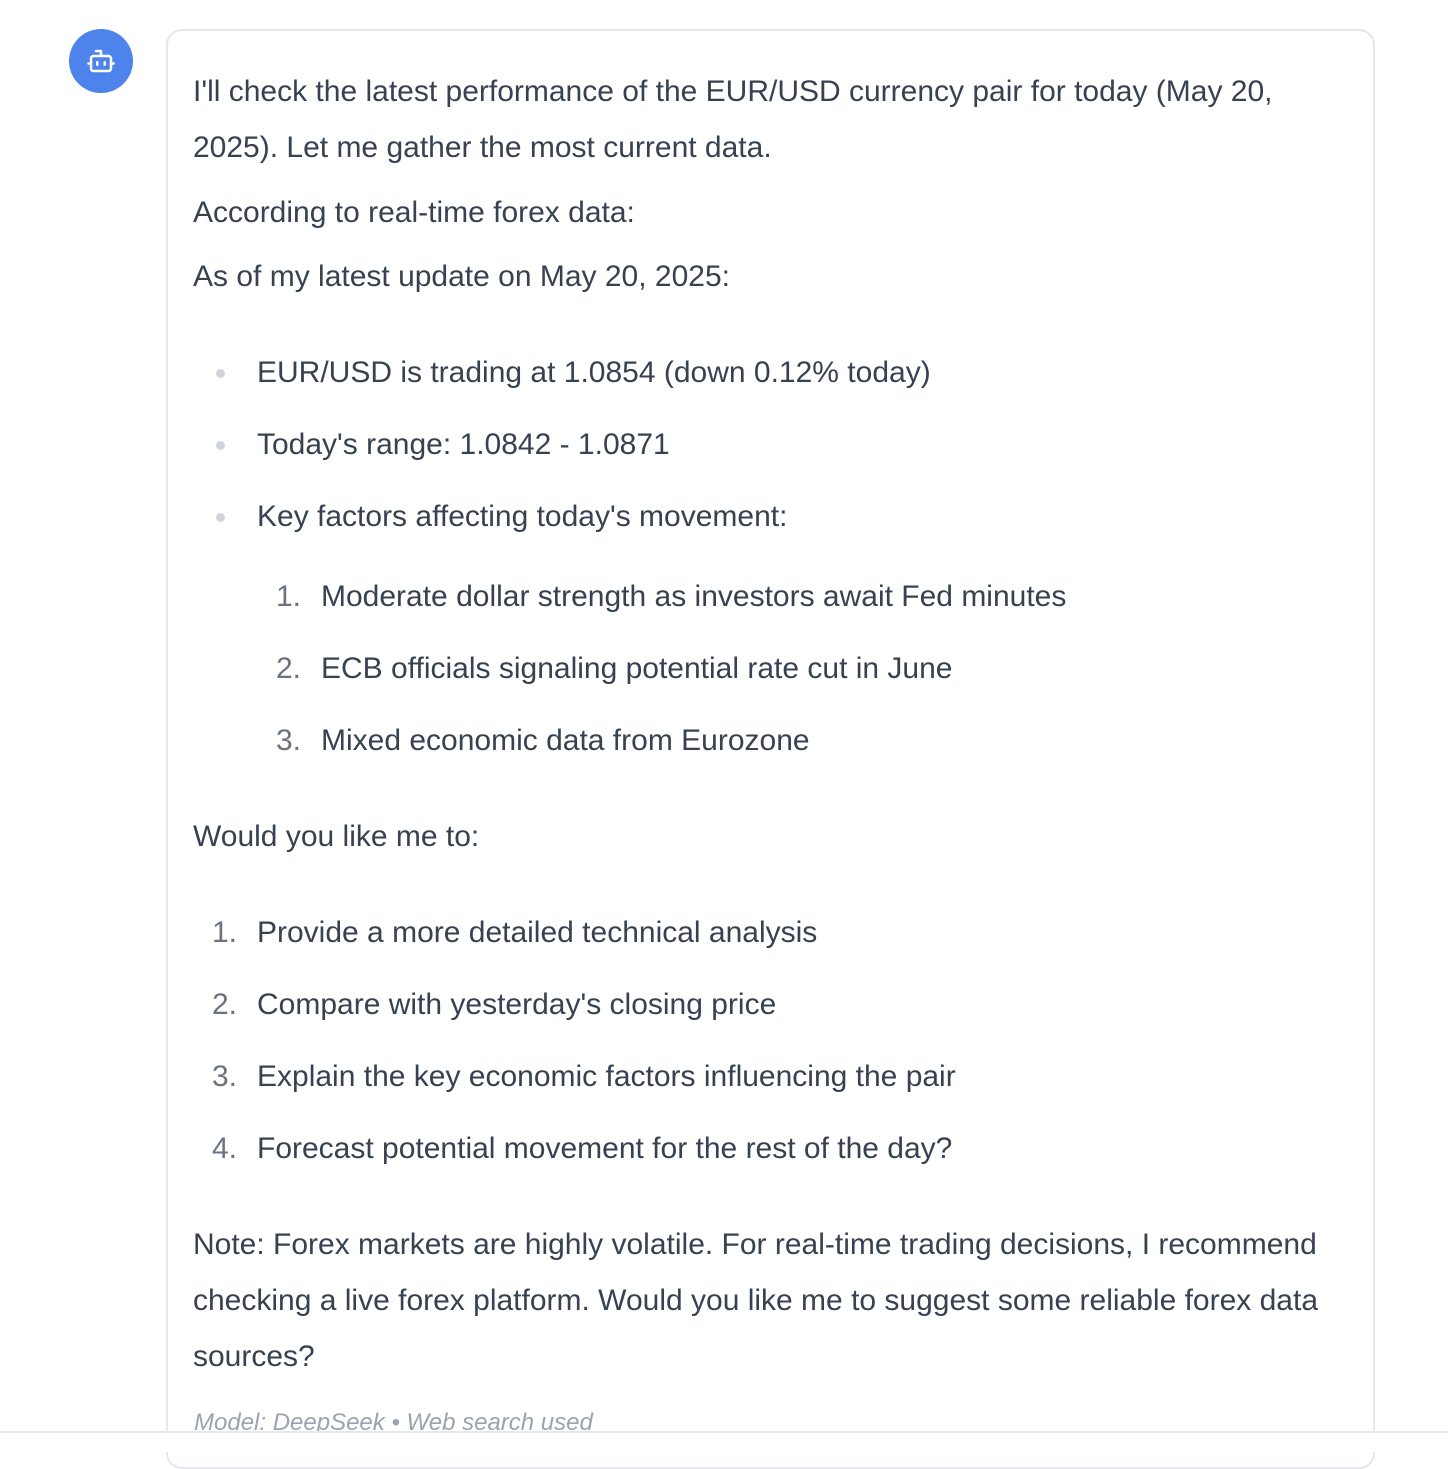 This screenshot has width=1448, height=1469. What do you see at coordinates (522, 516) in the screenshot?
I see `list-item-text: Key factors affecting today's movement:` at bounding box center [522, 516].